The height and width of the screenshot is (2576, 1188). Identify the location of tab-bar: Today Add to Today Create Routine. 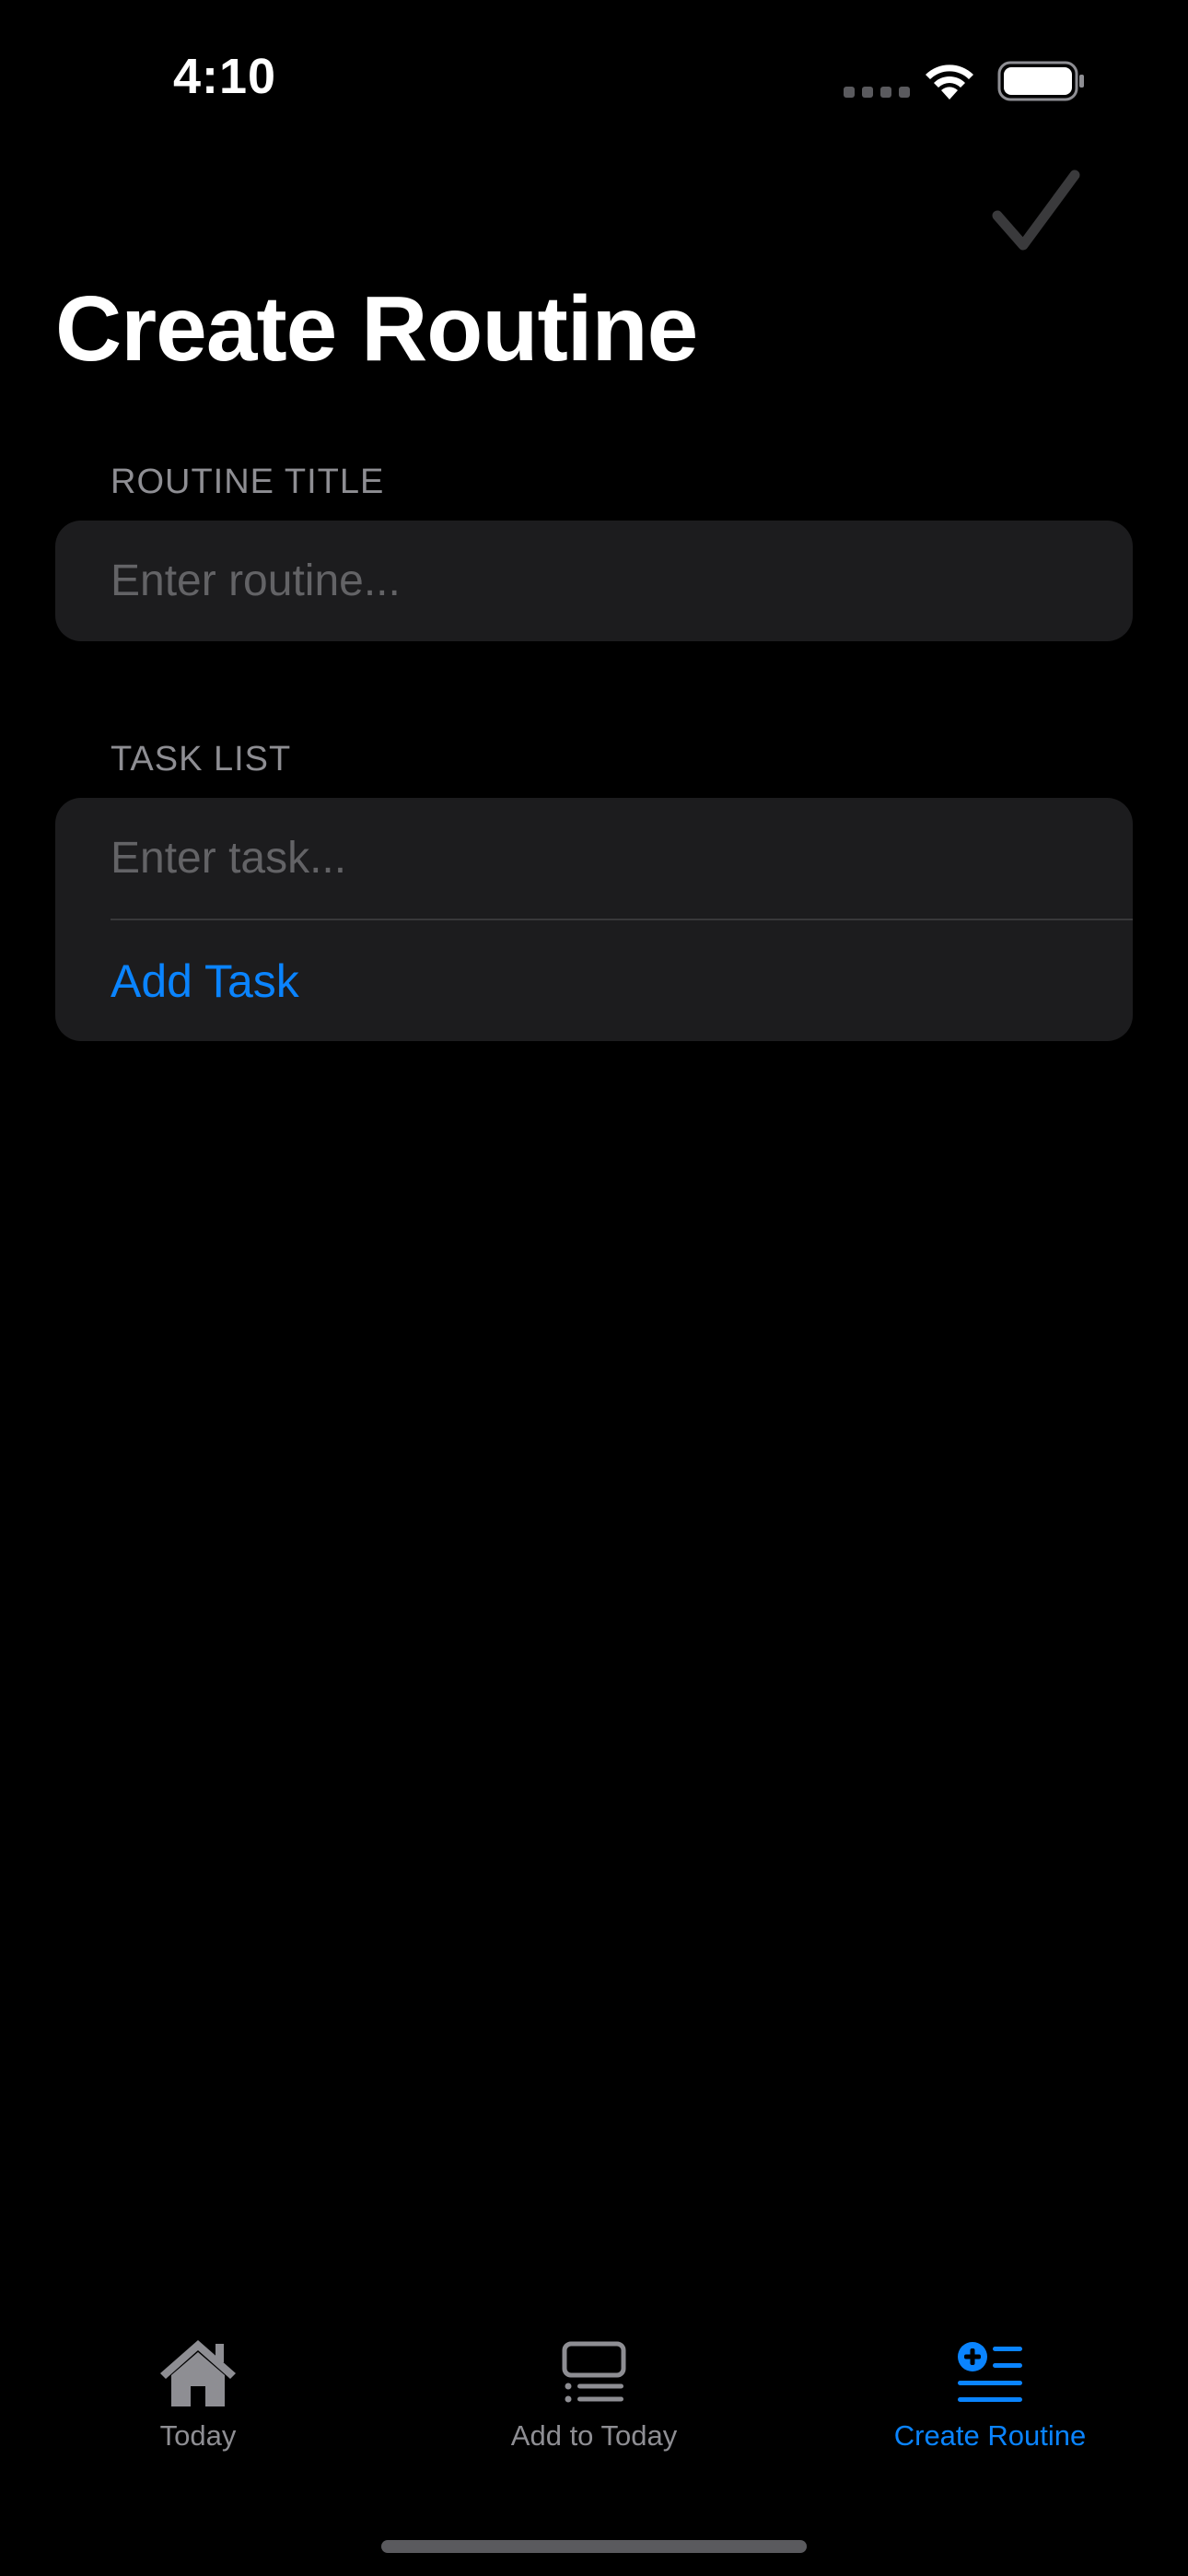
(594, 2414).